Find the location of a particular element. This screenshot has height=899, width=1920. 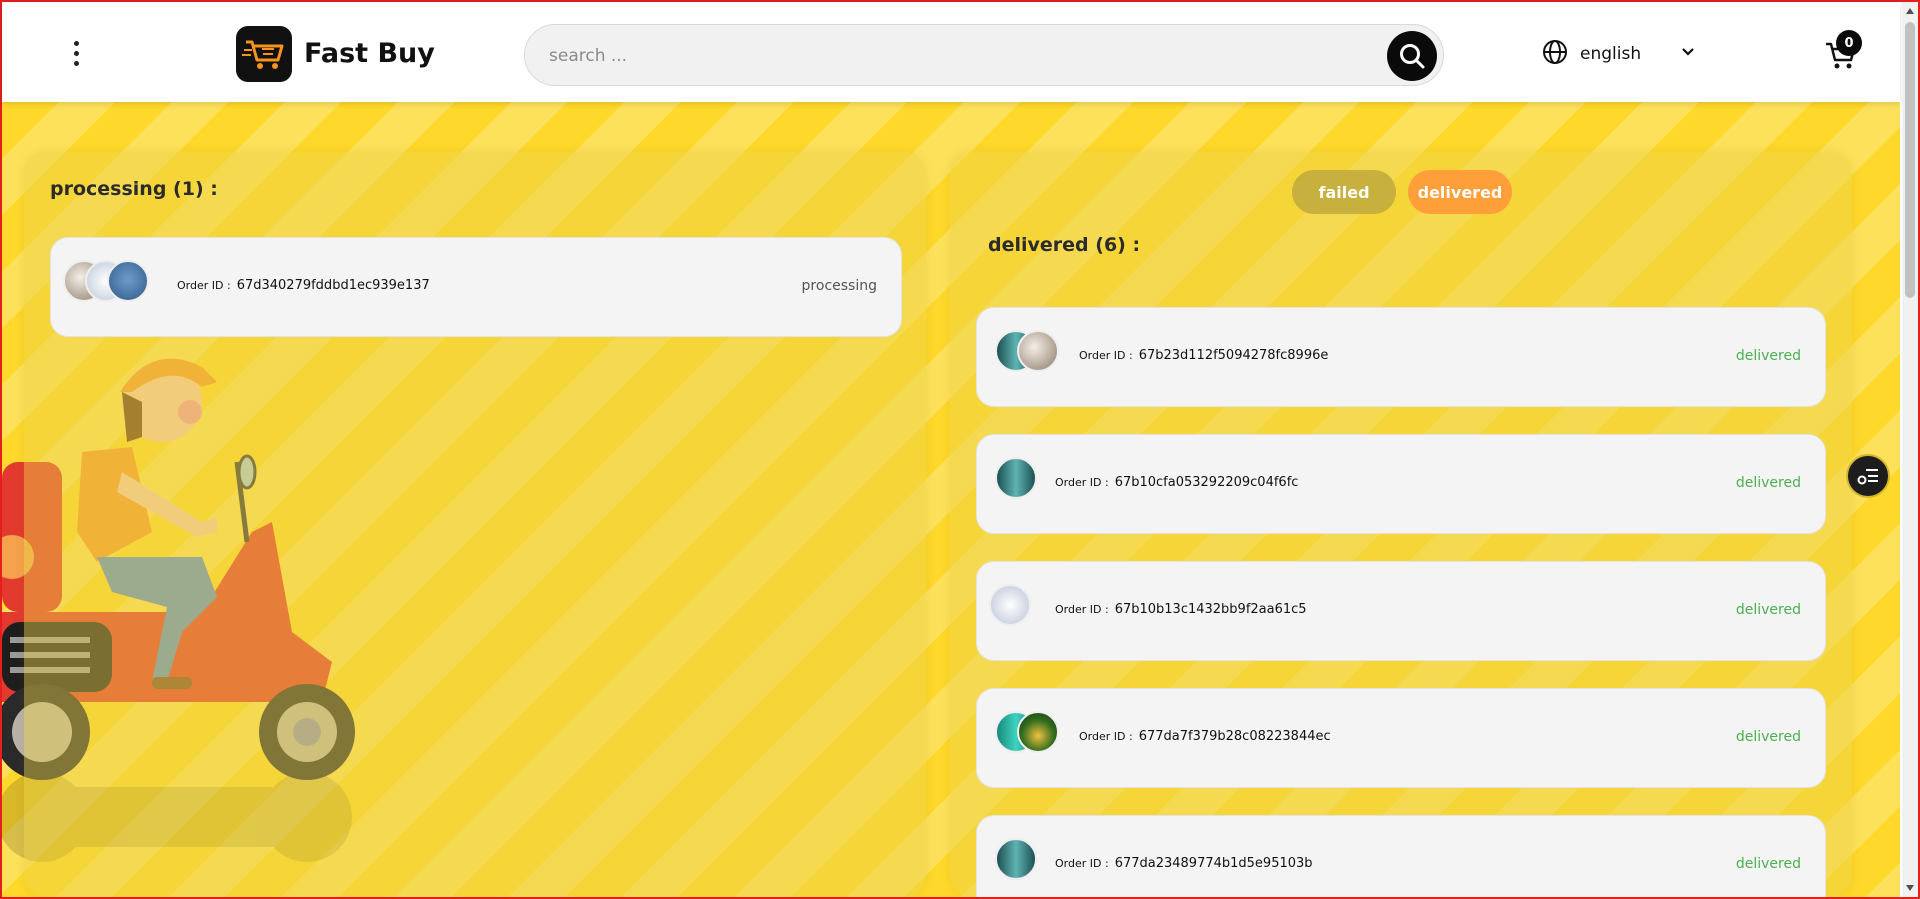

menu-dots-icon is located at coordinates (76, 53).